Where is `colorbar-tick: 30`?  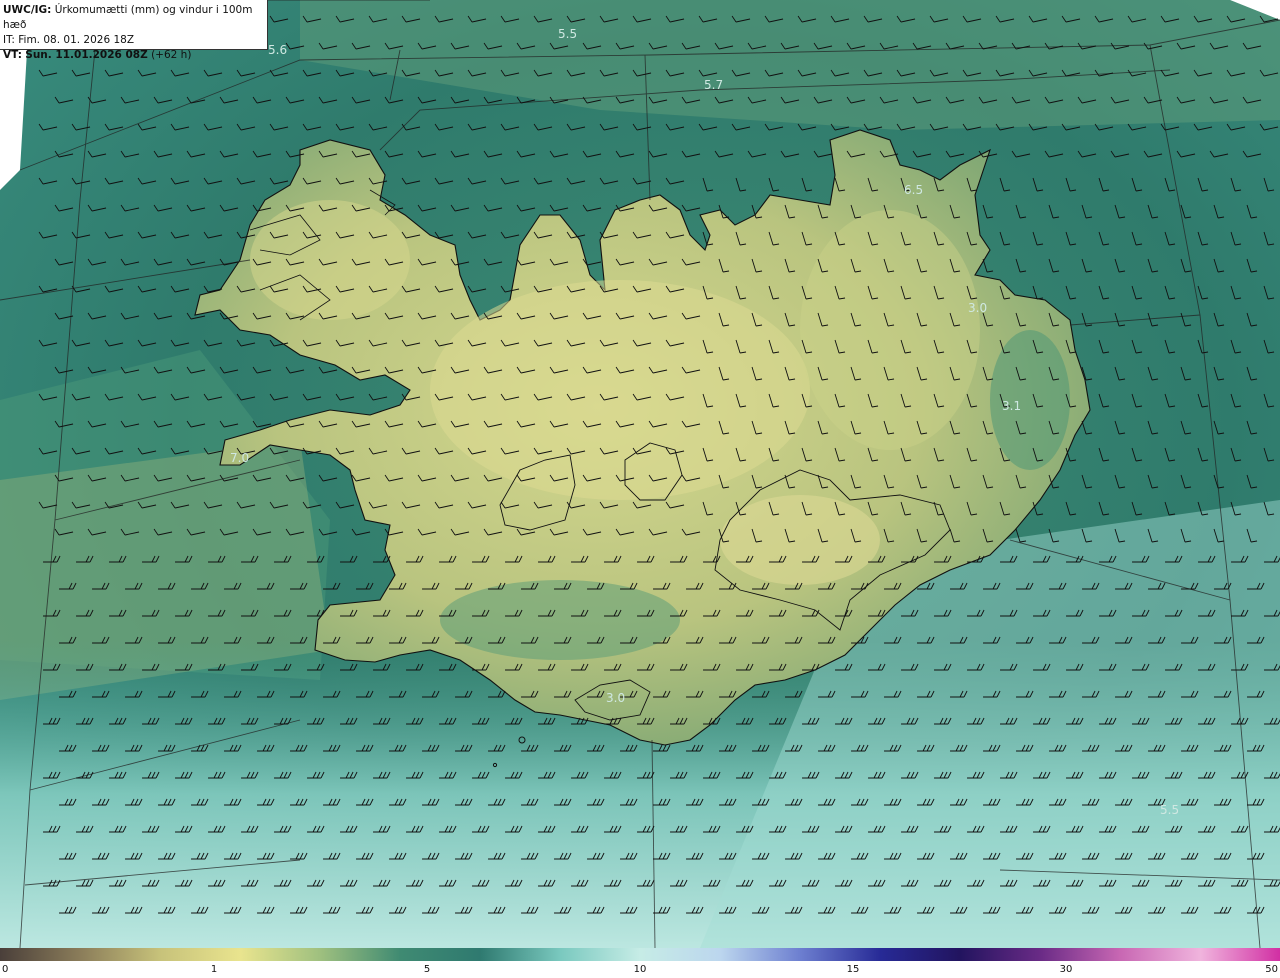
colorbar-tick: 30 is located at coordinates (1066, 969).